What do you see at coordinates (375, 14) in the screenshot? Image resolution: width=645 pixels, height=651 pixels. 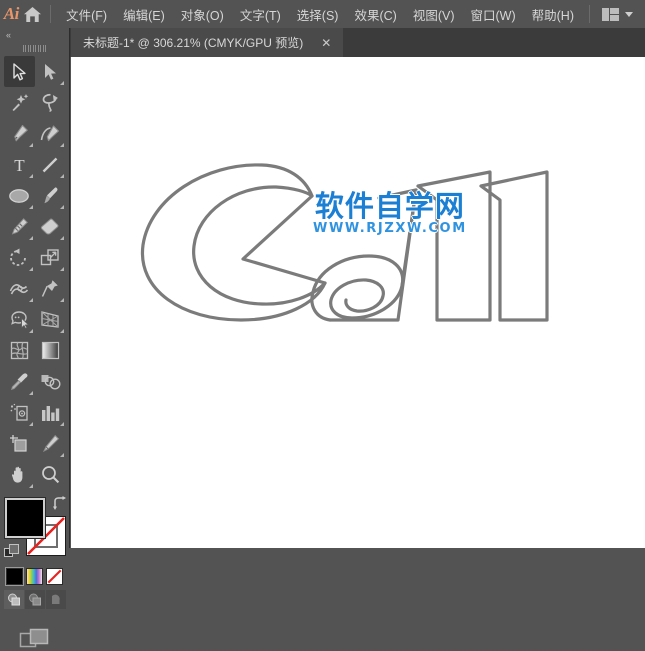 I see `menu-effect: 效果(C)` at bounding box center [375, 14].